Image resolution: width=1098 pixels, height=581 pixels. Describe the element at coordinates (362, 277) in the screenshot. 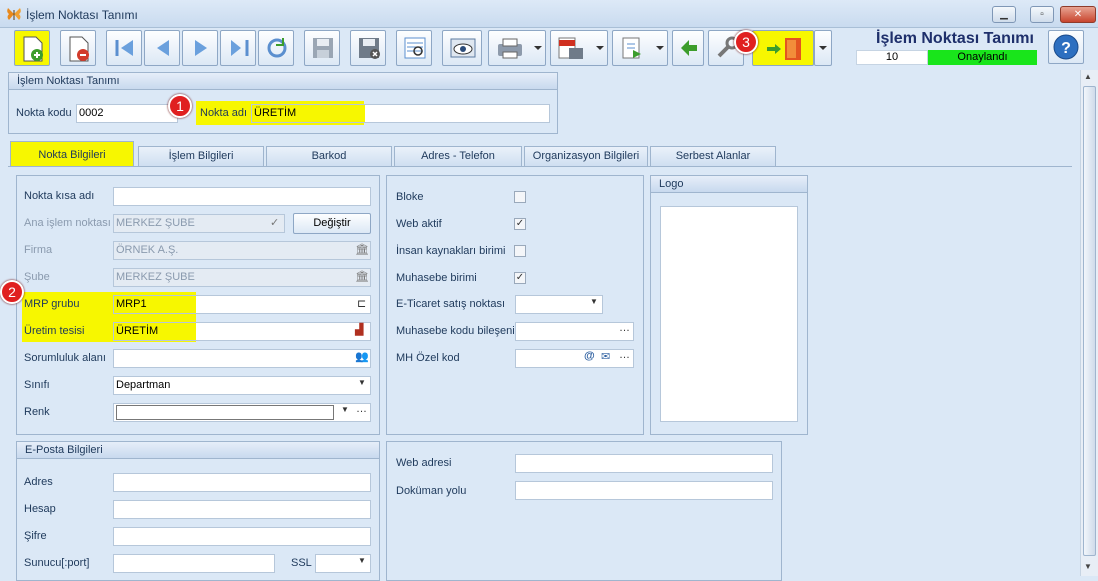

I see `bank-icon: 🏛` at that location.